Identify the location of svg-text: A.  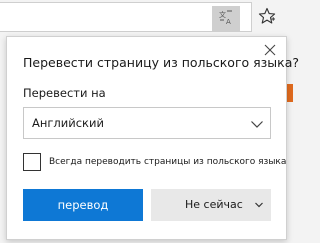
(228, 21).